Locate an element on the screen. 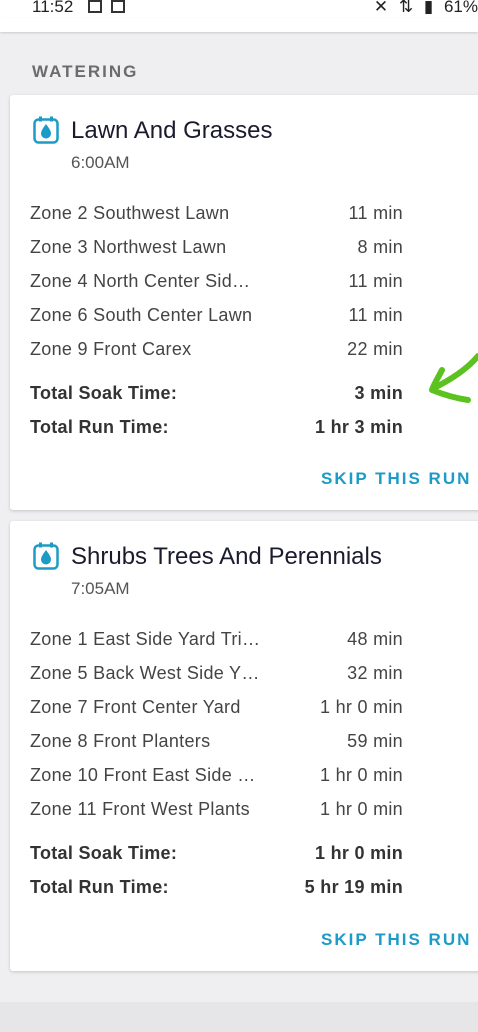  zone-duration: 48 min is located at coordinates (375, 639).